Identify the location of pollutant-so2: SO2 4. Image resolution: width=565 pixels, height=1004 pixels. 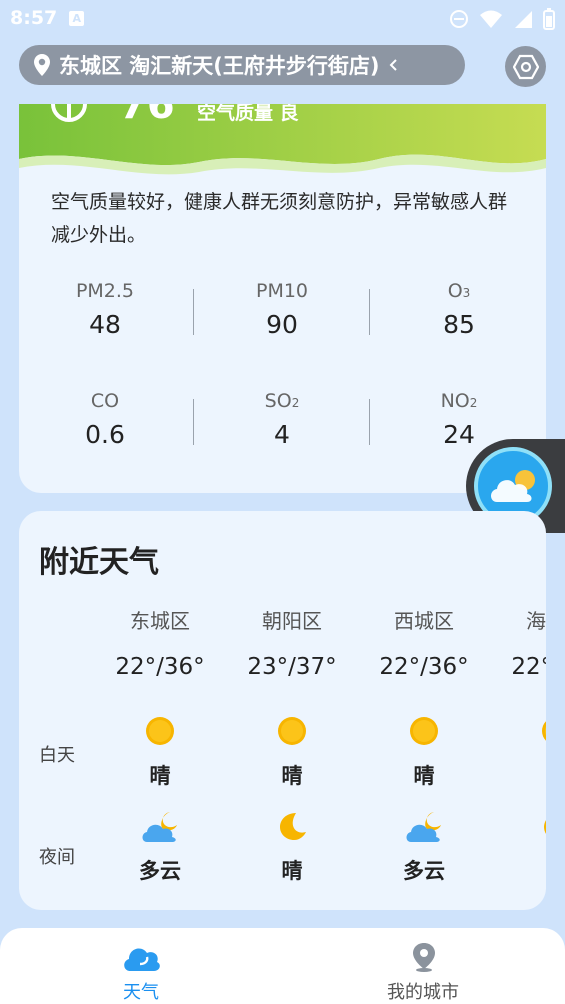
(282, 419).